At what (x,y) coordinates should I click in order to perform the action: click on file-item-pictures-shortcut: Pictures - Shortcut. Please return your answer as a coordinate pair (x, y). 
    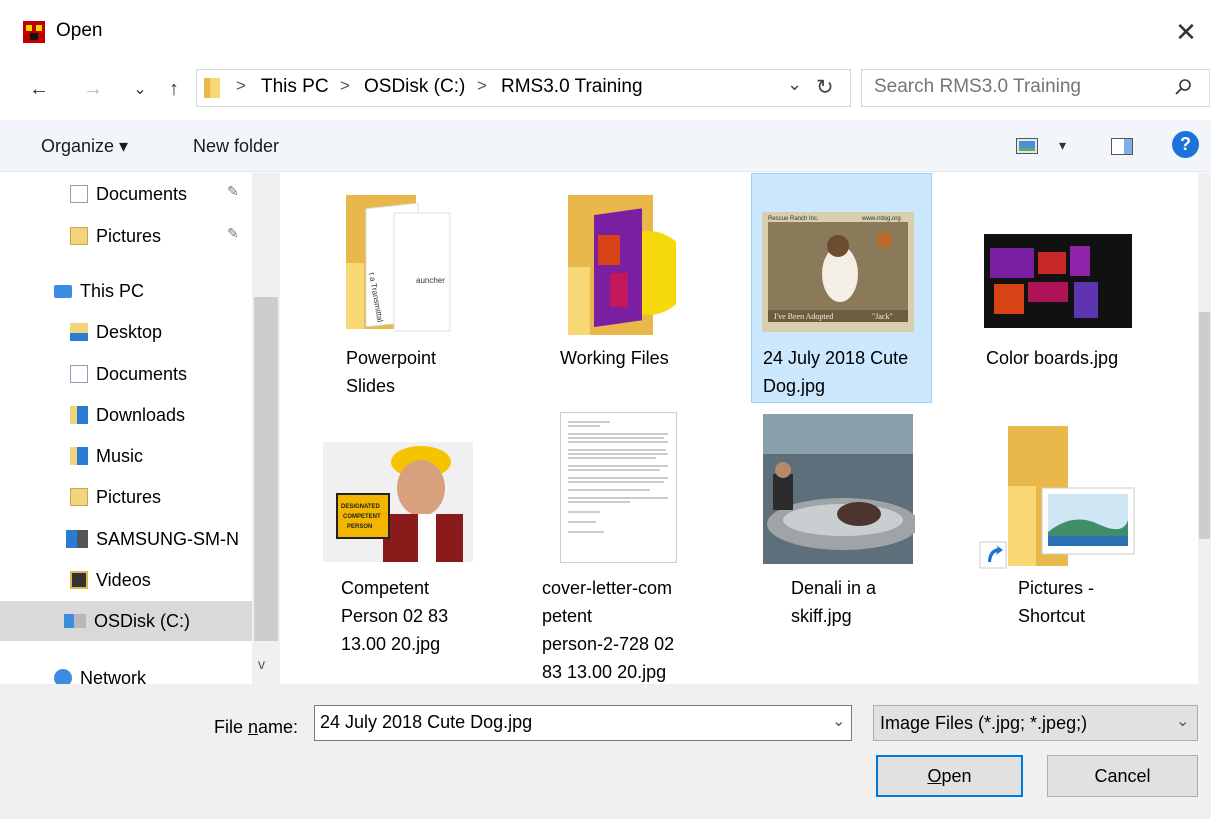
    Looking at the image, I should click on (1066, 527).